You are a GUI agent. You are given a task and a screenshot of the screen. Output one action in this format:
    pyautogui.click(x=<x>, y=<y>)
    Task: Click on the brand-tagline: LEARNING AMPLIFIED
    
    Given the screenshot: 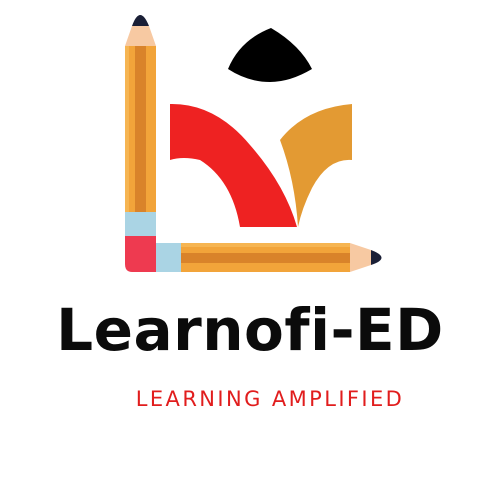 What is the action you would take?
    pyautogui.click(x=270, y=399)
    